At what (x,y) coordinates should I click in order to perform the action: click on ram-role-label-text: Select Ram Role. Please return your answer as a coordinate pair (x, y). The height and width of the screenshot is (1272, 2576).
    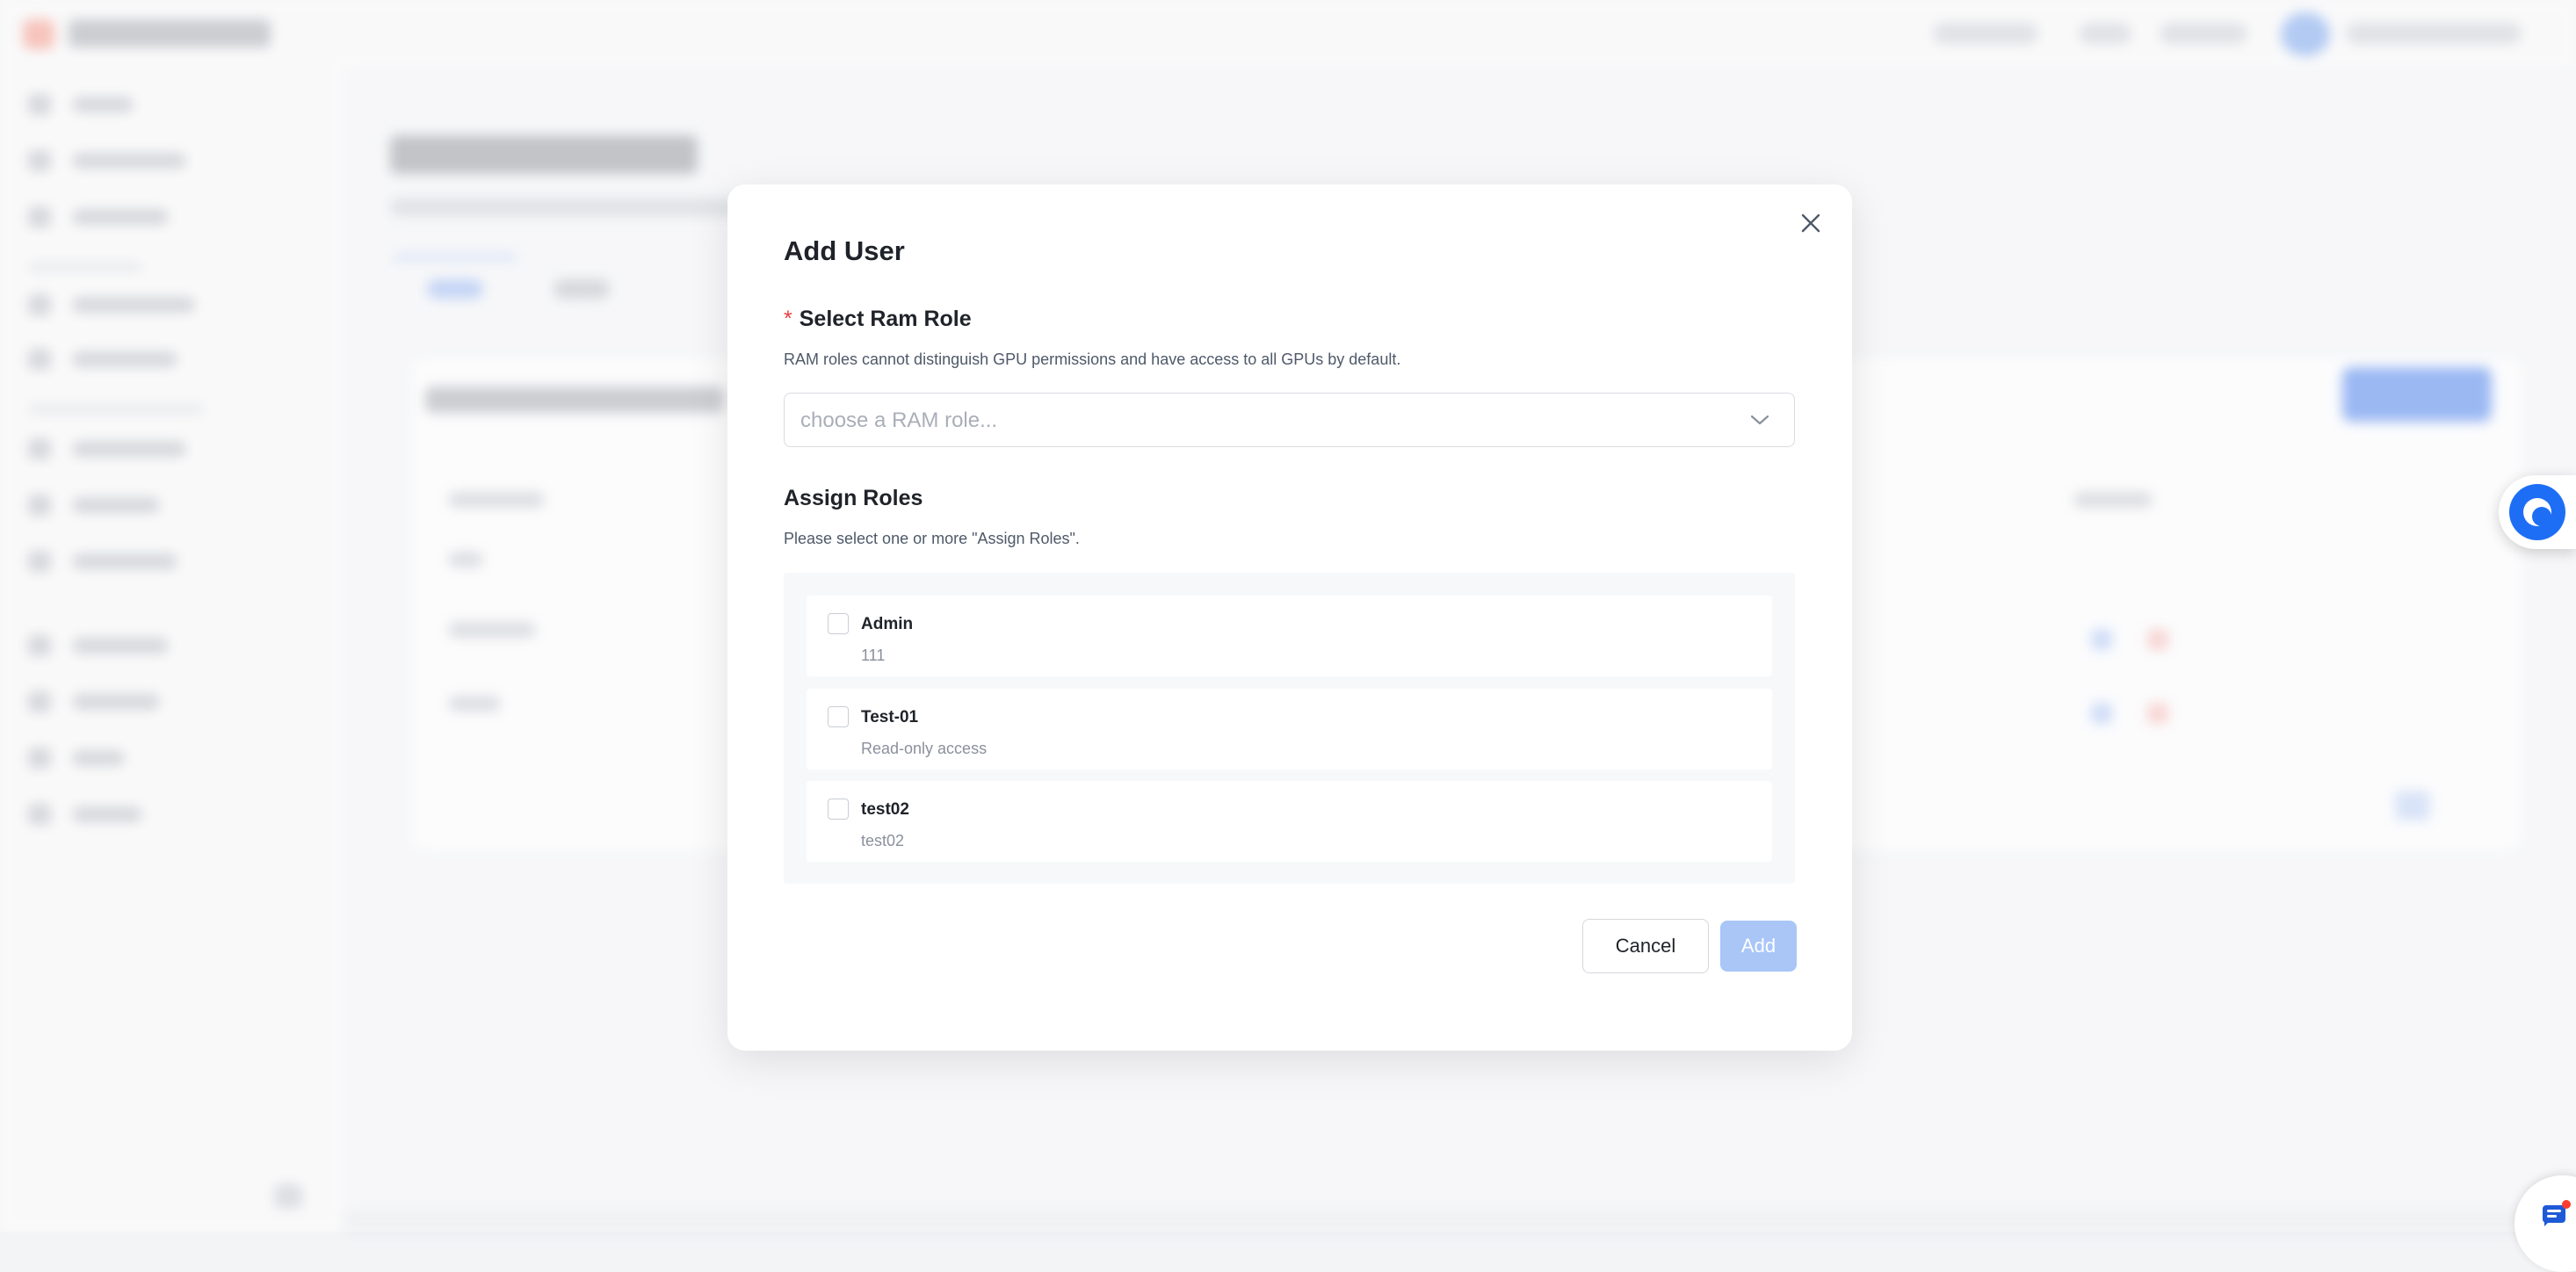
    Looking at the image, I should click on (885, 319).